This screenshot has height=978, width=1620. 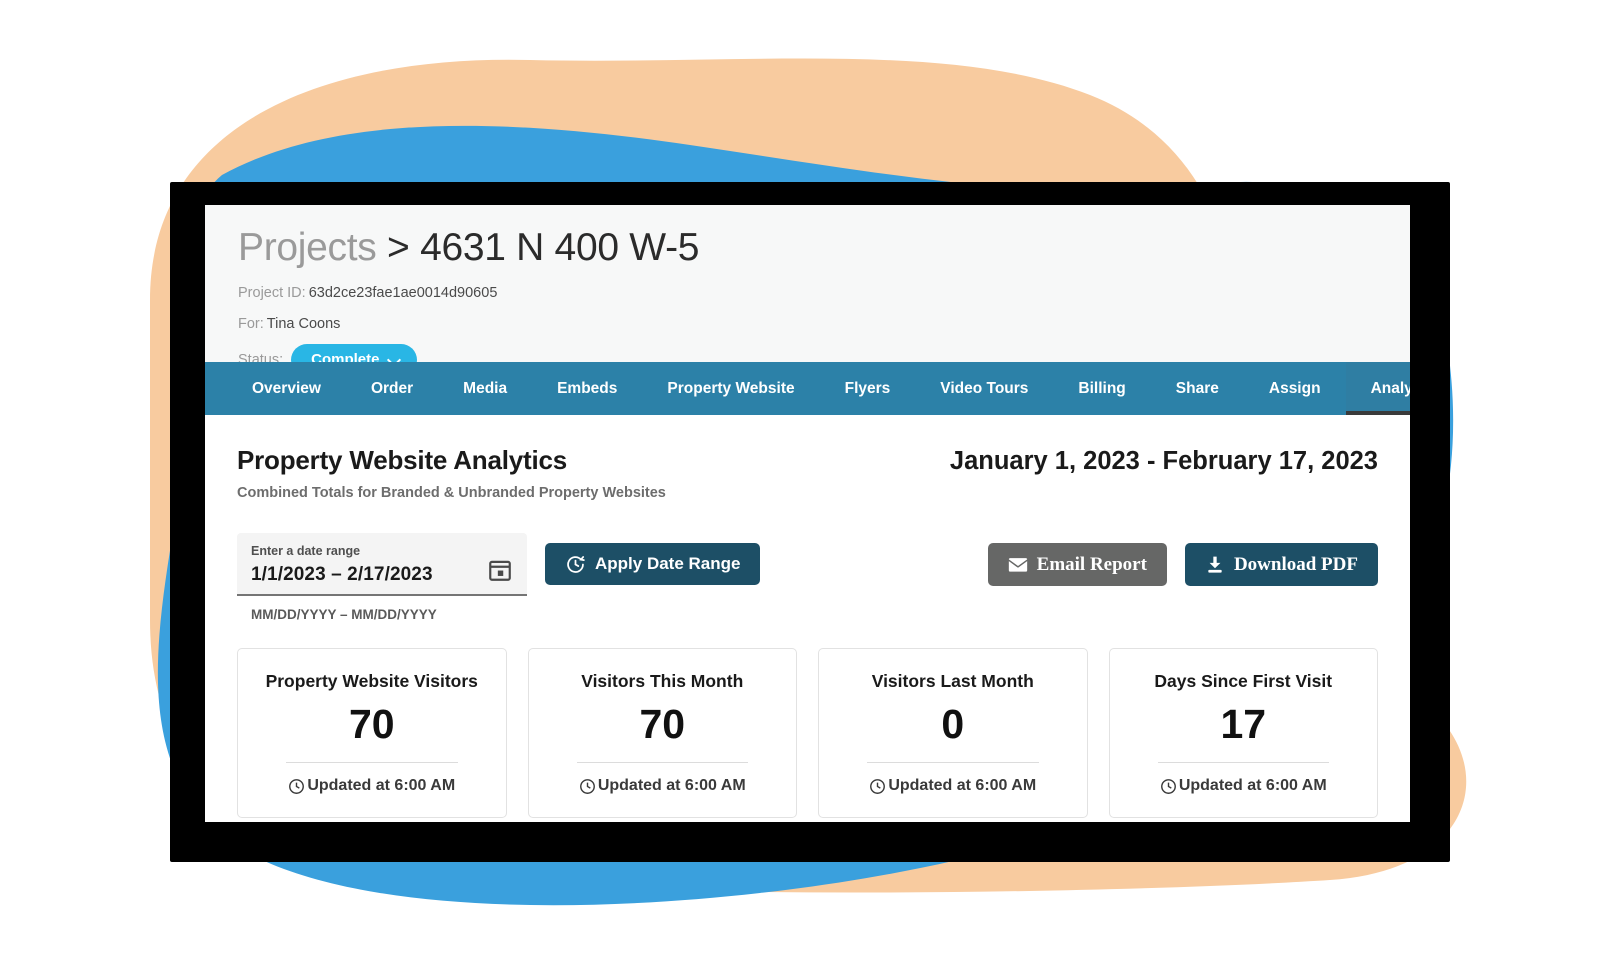 What do you see at coordinates (807, 248) in the screenshot?
I see `breadcrumb: Projects > 4631 N 400 W-5` at bounding box center [807, 248].